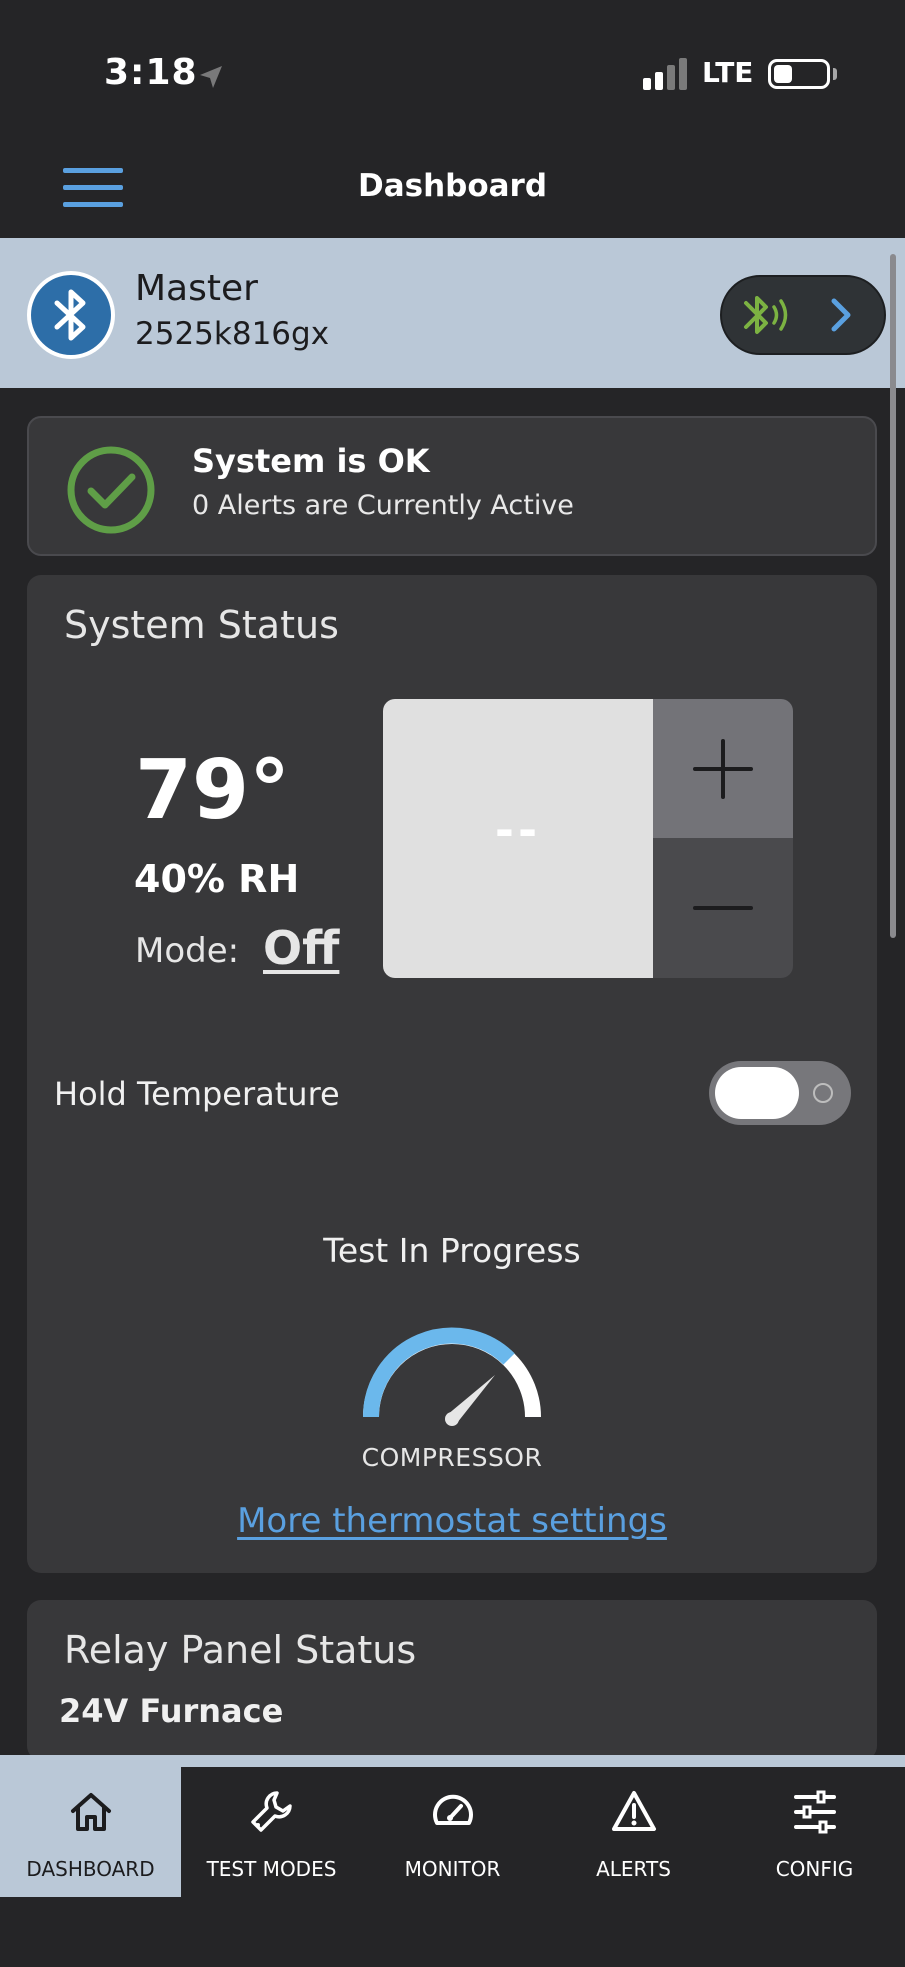 Image resolution: width=905 pixels, height=1967 pixels. Describe the element at coordinates (766, 315) in the screenshot. I see `bluetooth-connected-icon` at that location.